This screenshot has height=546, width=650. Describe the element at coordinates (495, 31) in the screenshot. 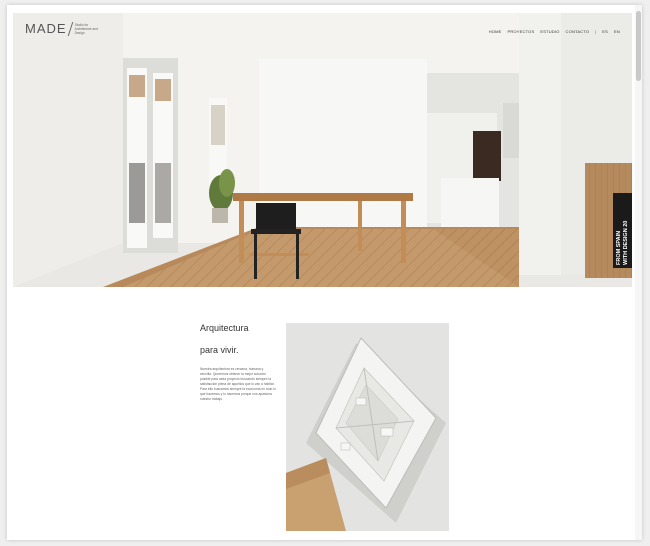

I see `nav-home: HOME` at that location.